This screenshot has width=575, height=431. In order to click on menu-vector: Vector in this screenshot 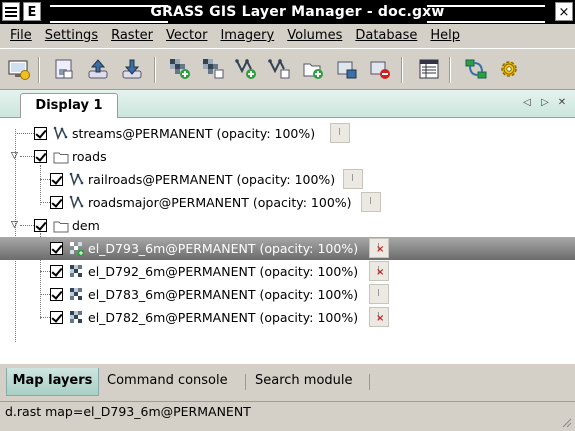, I will do `click(187, 36)`.